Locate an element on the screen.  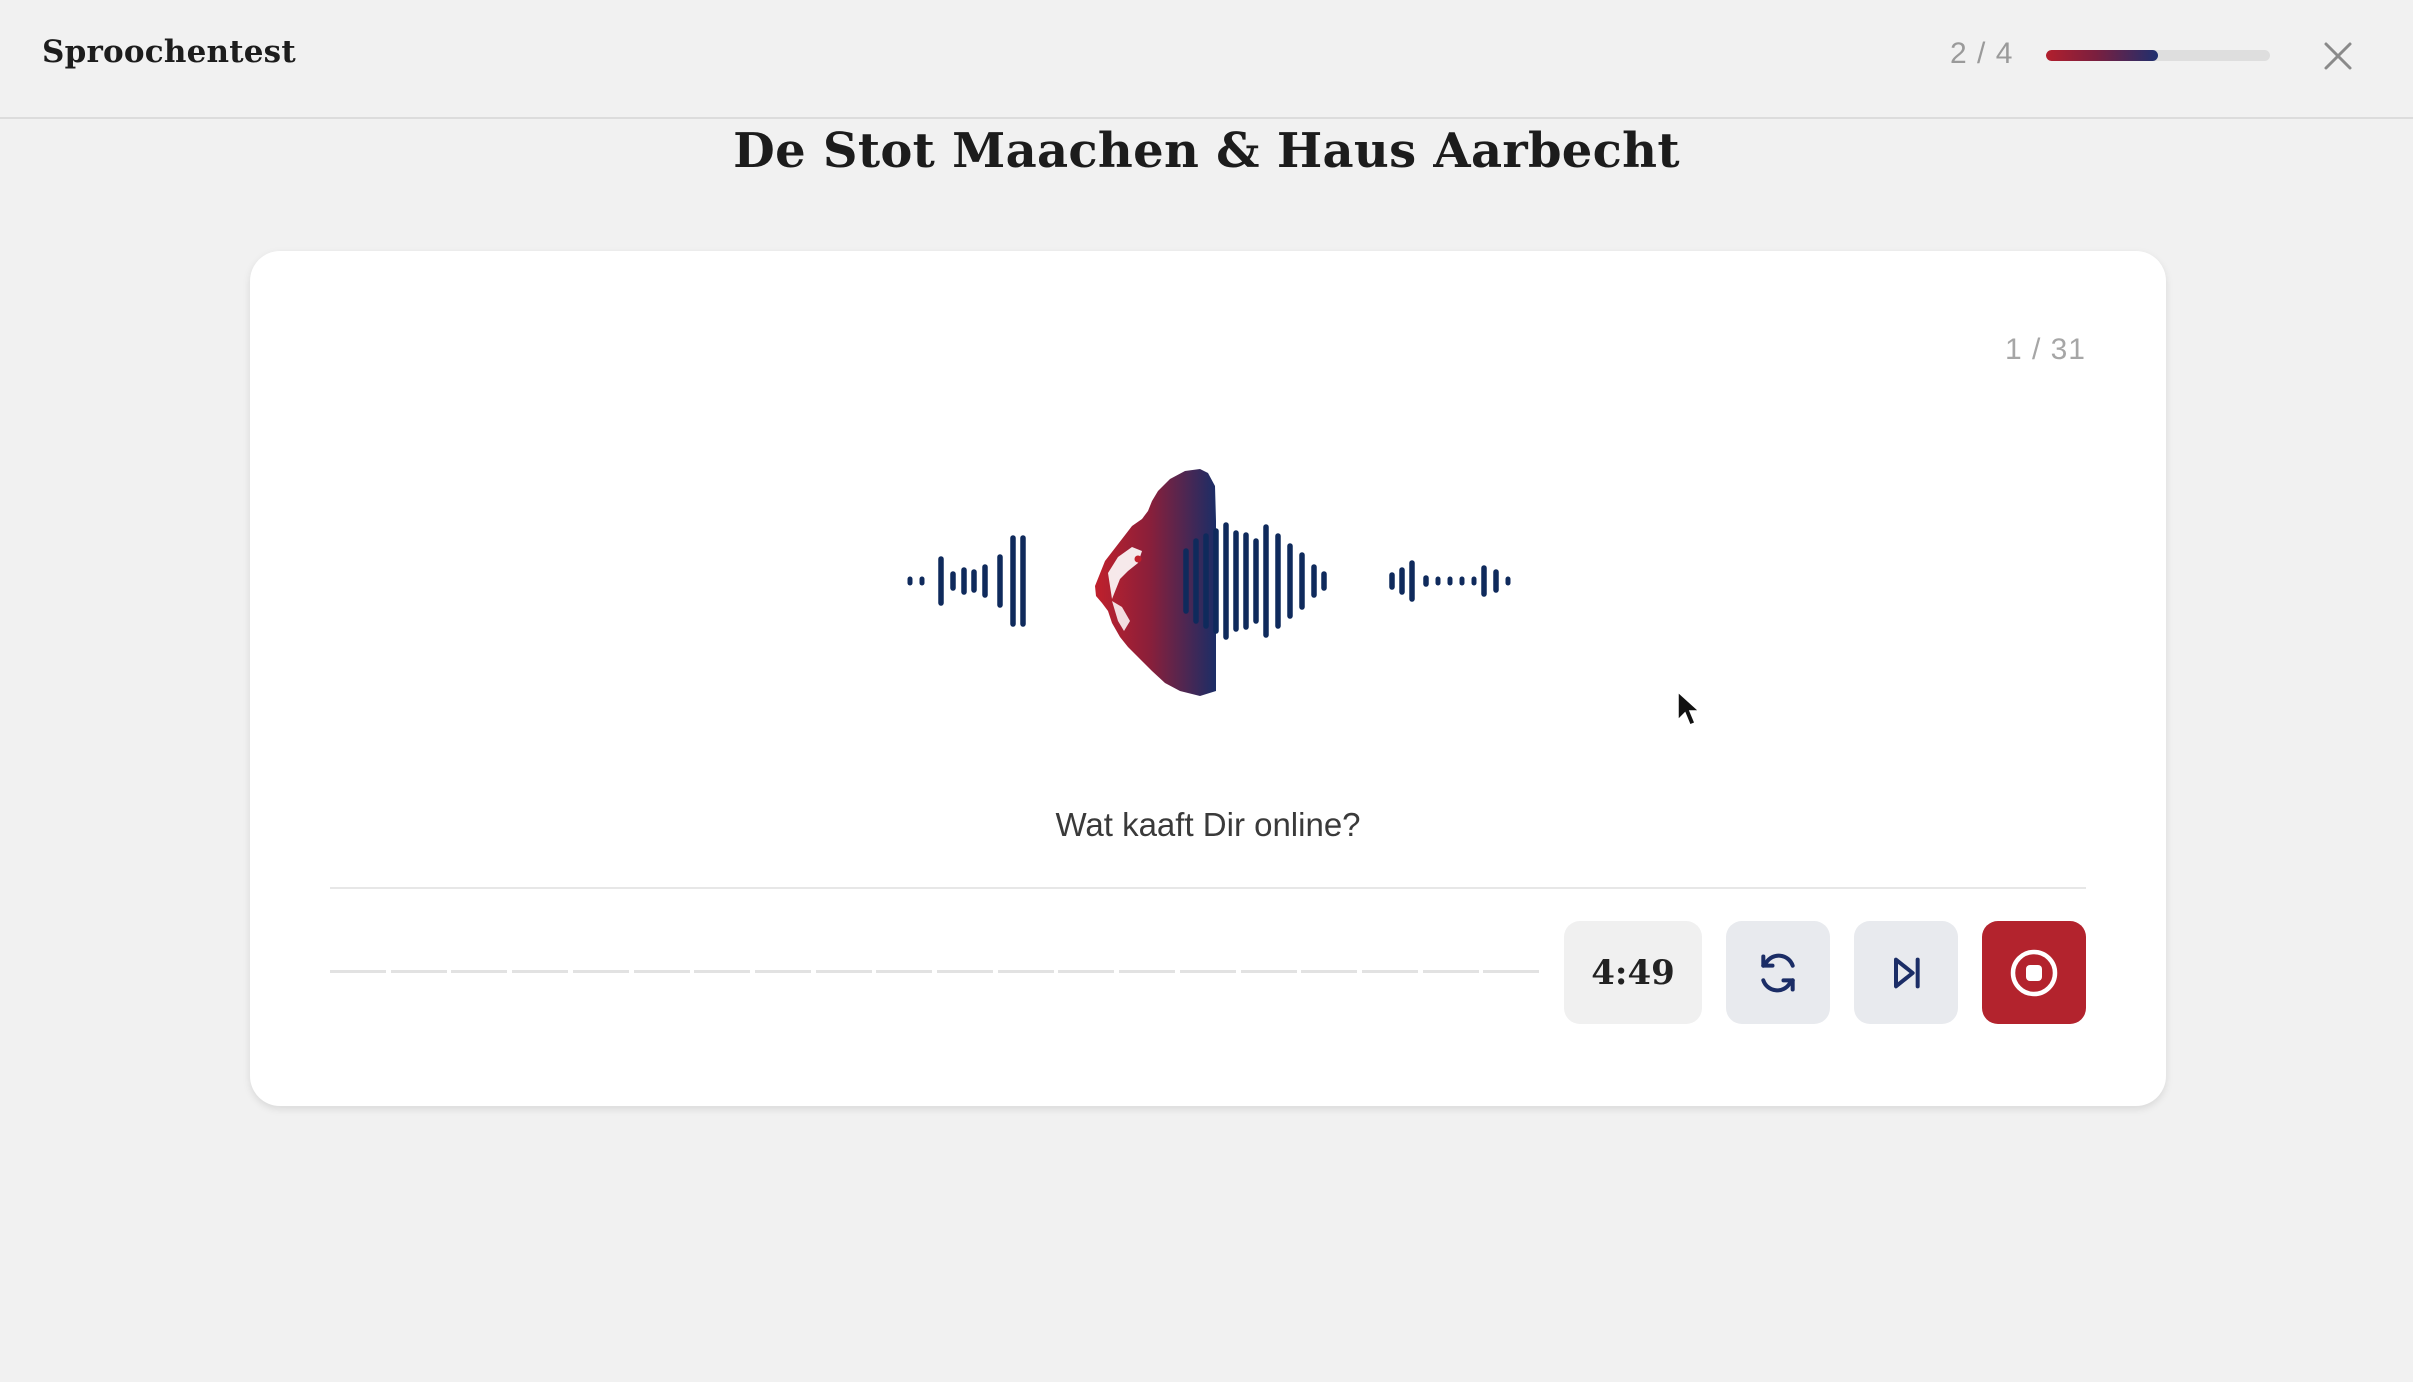
app-title: Sproochentest is located at coordinates (169, 52).